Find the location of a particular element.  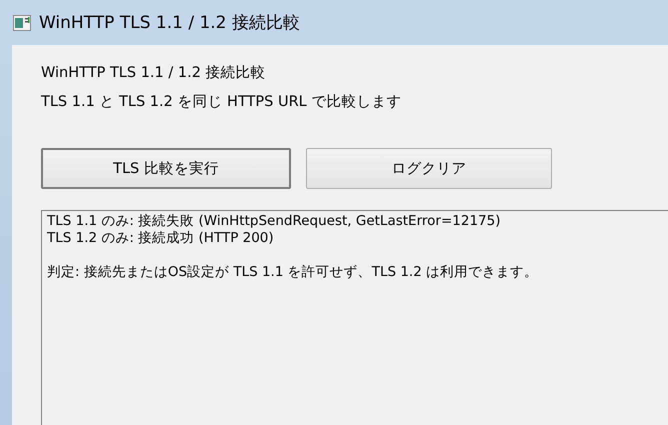

log-line: TLS 1.1 のみ: 接続失敗 (WinHttpSendRequest, GetLastError=12175) is located at coordinates (273, 221).